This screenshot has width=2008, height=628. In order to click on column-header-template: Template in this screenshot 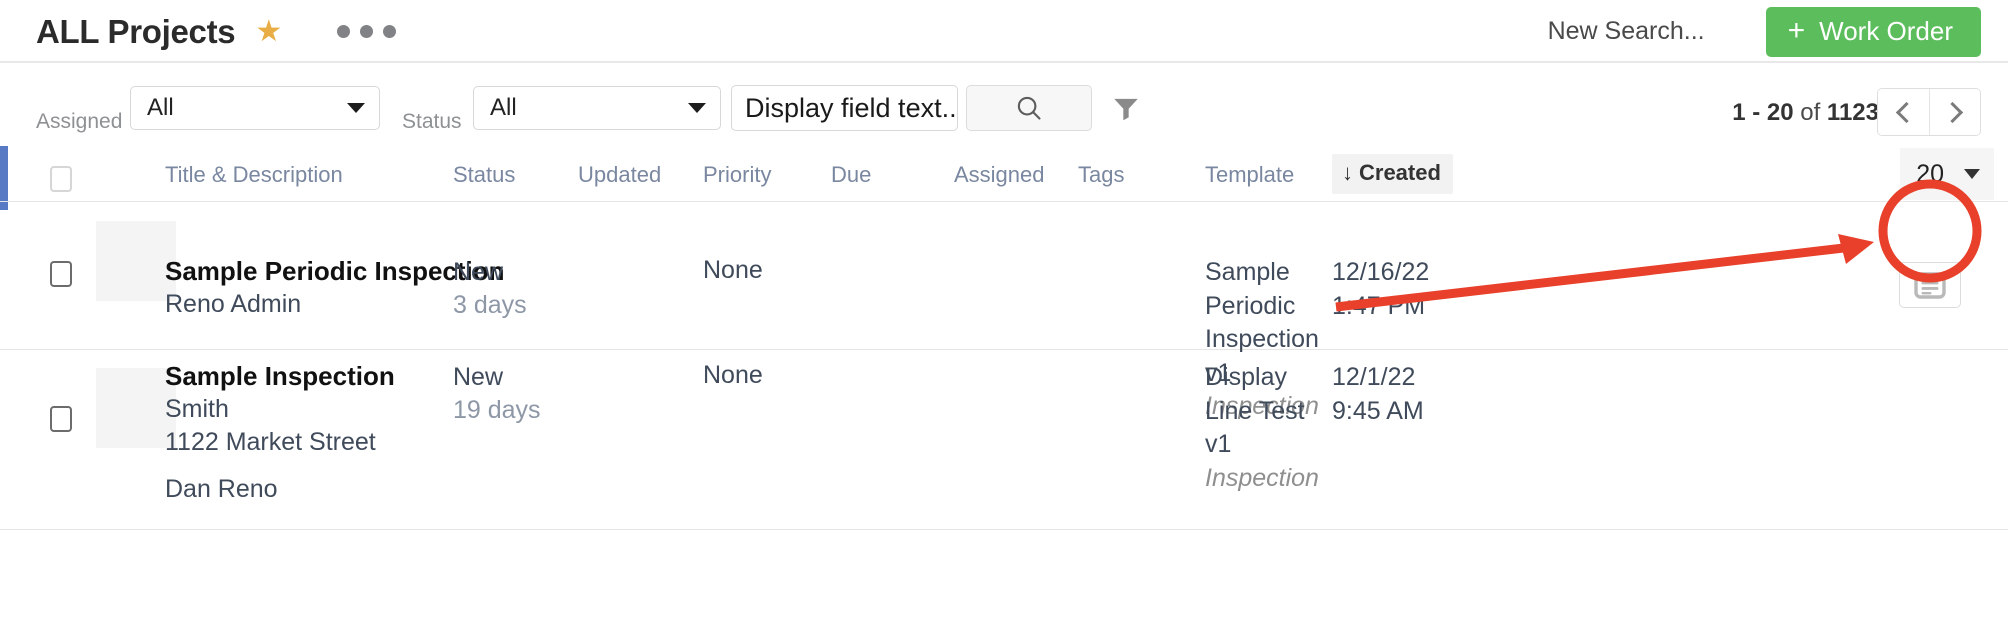, I will do `click(1249, 175)`.